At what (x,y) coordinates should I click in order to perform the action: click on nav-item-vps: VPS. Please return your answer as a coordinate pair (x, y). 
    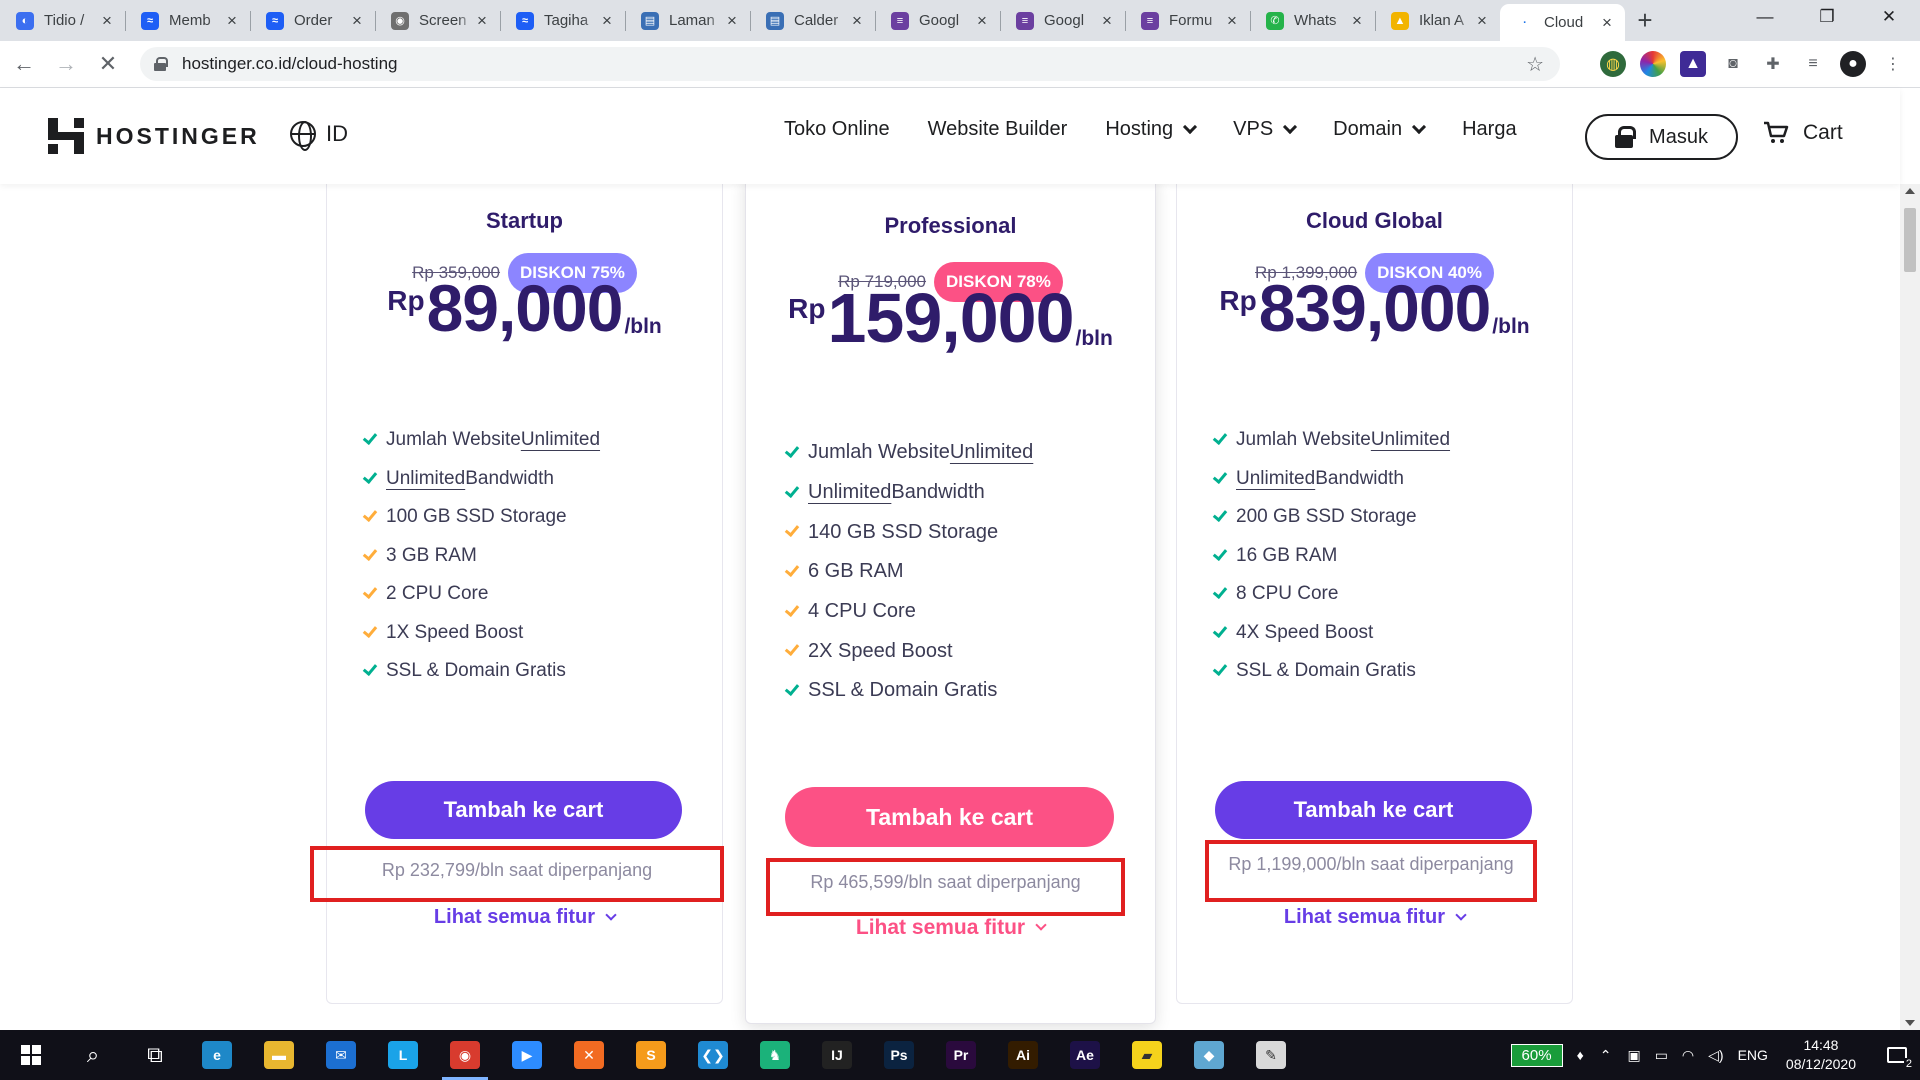
    Looking at the image, I should click on (1265, 129).